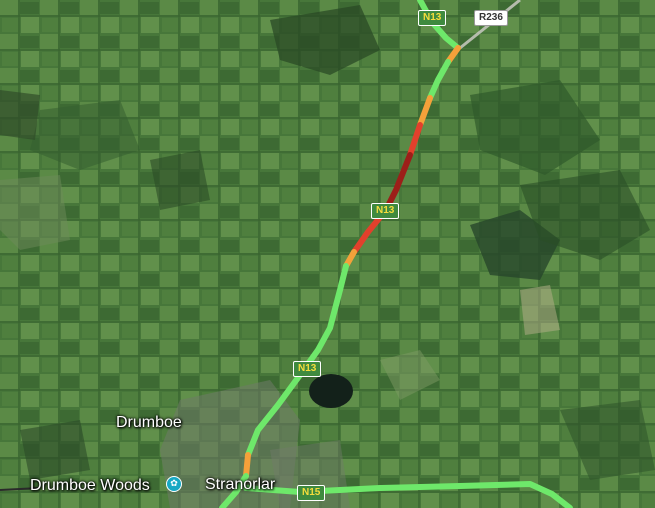  Describe the element at coordinates (331, 391) in the screenshot. I see `lake` at that location.